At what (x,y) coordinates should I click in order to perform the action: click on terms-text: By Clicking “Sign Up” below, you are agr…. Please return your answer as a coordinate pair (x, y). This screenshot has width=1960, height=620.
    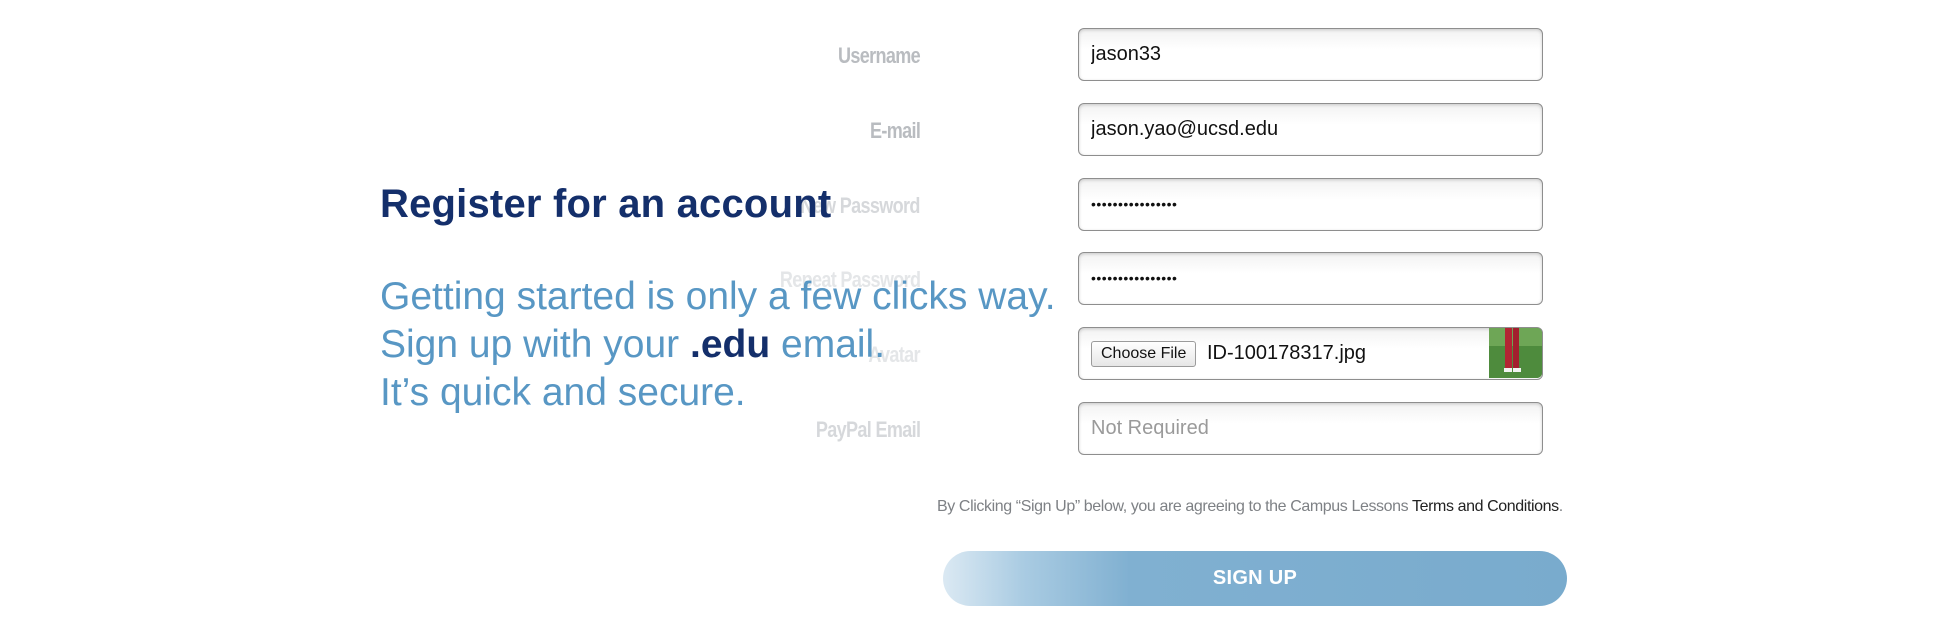
    Looking at the image, I should click on (1174, 506).